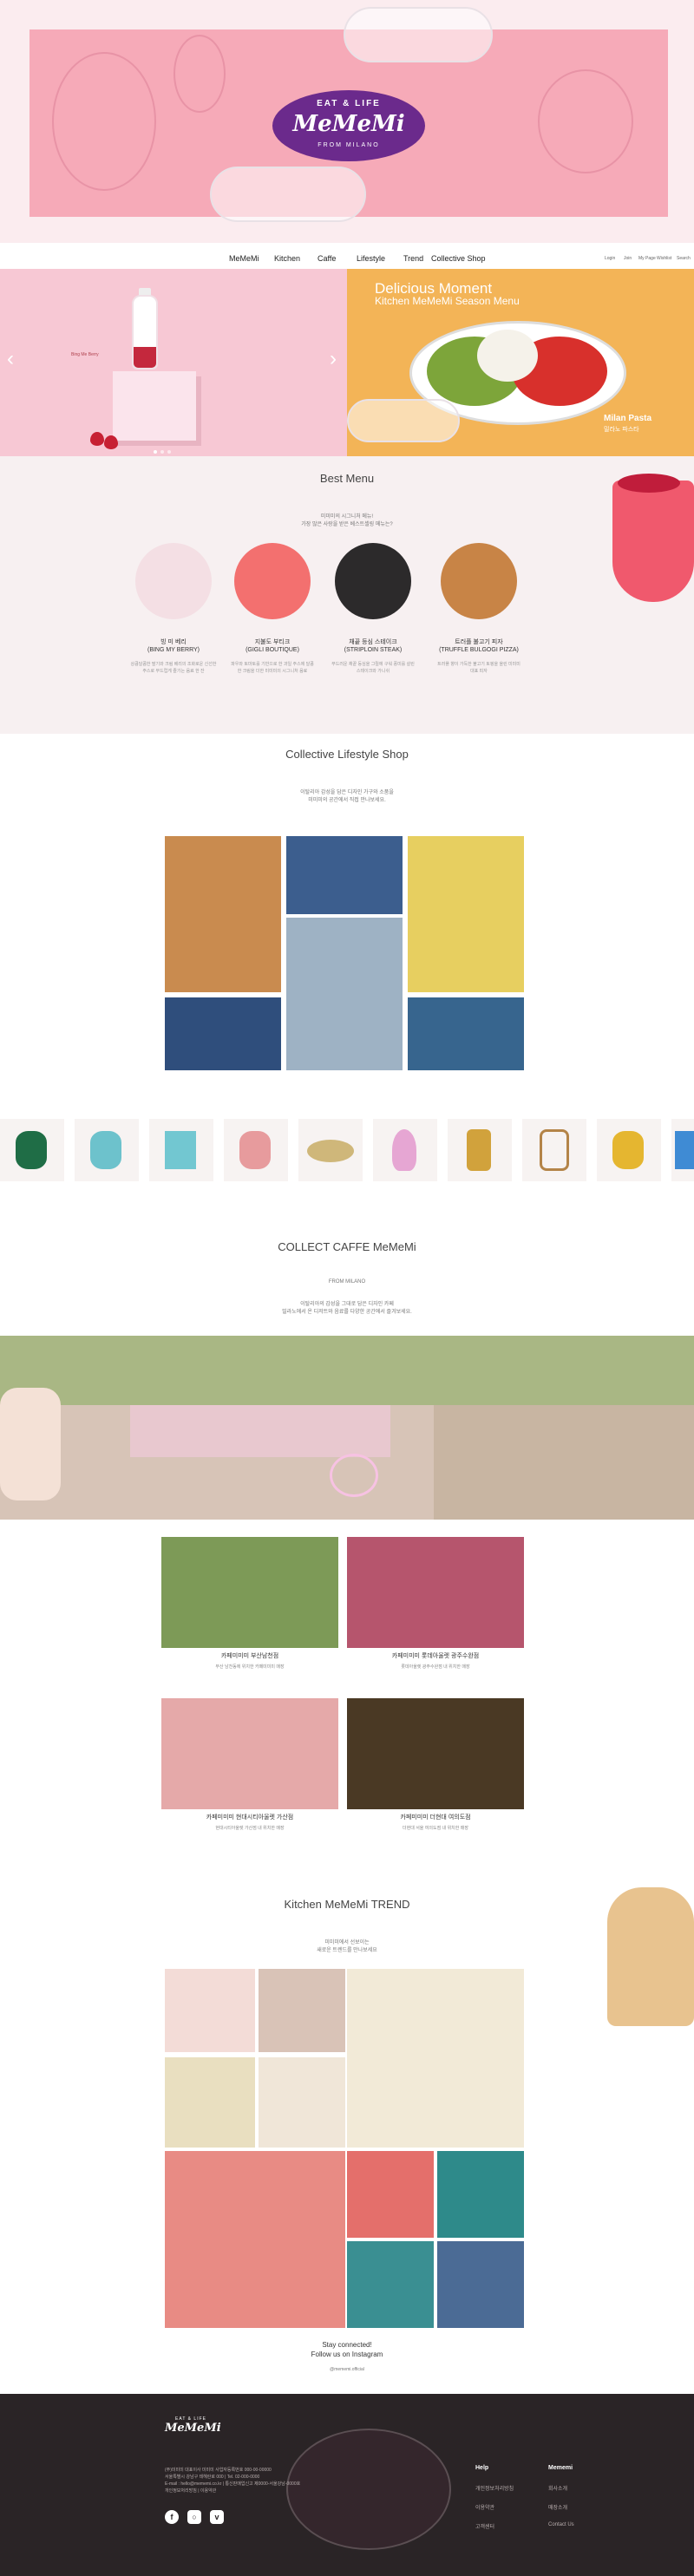  I want to click on footer-link: 이용약관, so click(485, 2507).